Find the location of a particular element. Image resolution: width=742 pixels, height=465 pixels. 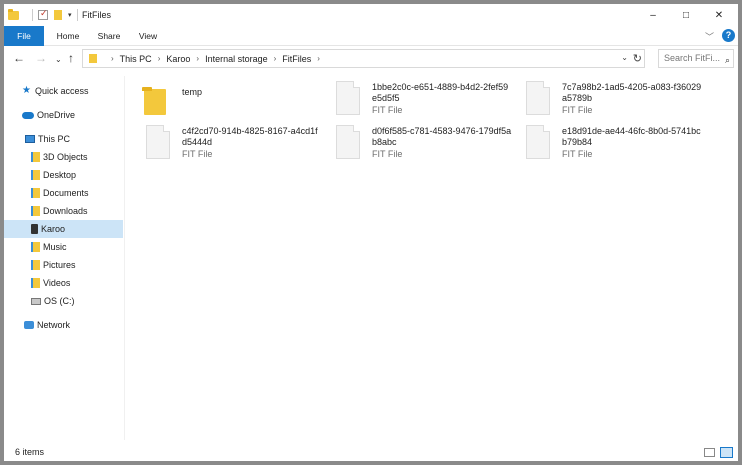

search-input: Search FitFi... ⌕ is located at coordinates (696, 58).